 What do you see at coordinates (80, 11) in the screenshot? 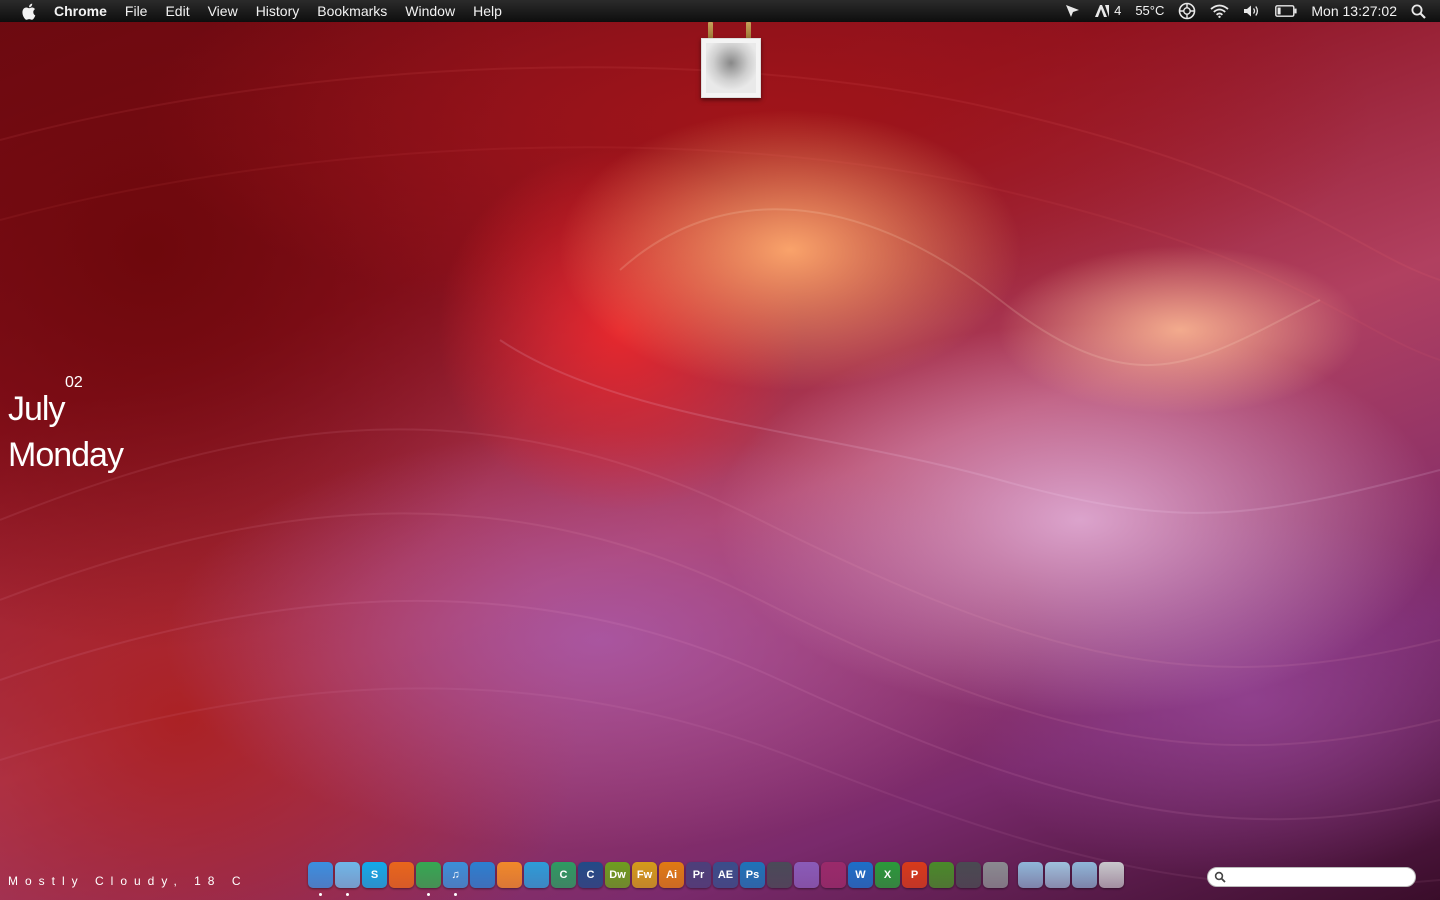
I see `menu-app-name: Chrome` at bounding box center [80, 11].